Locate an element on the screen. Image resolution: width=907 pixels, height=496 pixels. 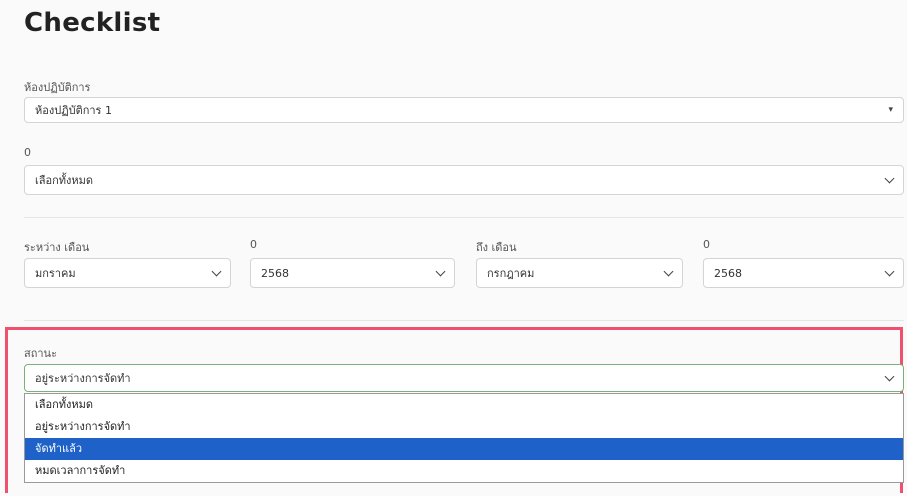
field2-select: เลือกทั้งหมด is located at coordinates (464, 180).